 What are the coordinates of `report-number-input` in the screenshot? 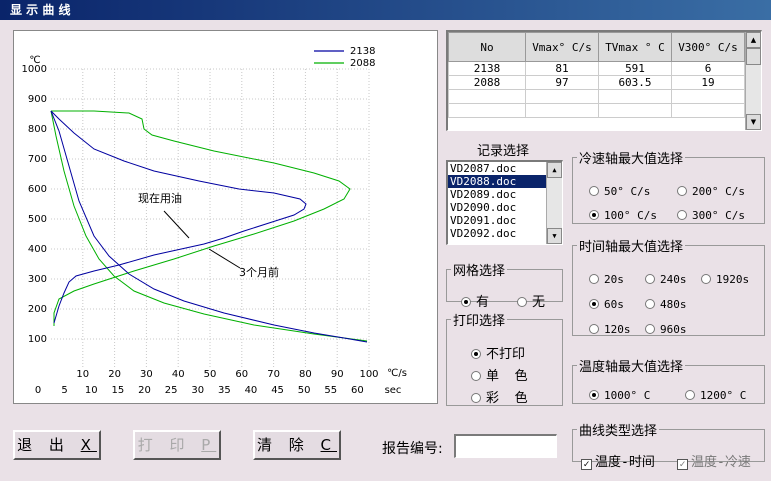 It's located at (505, 446).